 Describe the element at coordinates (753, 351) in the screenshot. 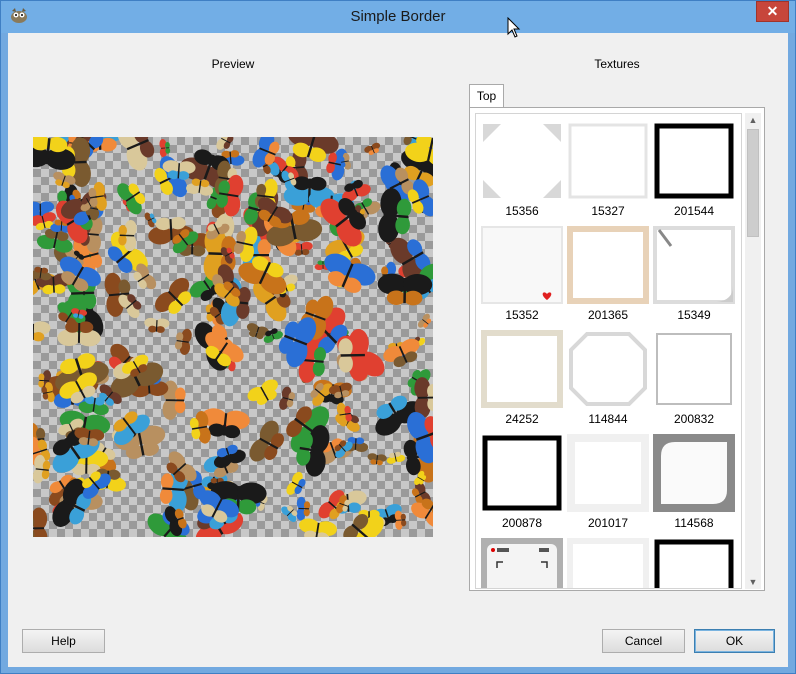

I see `texture-scrollbar: ▲ ▼` at that location.